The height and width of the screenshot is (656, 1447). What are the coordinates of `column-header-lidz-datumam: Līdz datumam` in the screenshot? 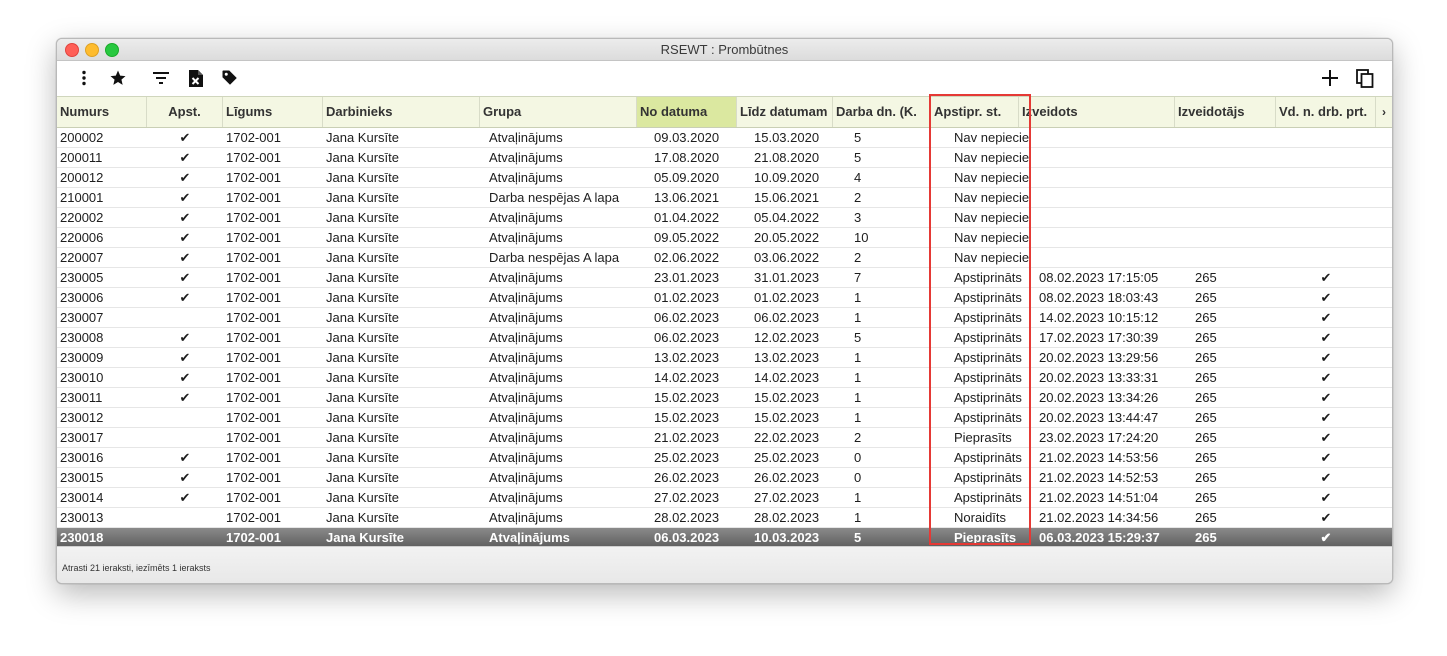 It's located at (785, 112).